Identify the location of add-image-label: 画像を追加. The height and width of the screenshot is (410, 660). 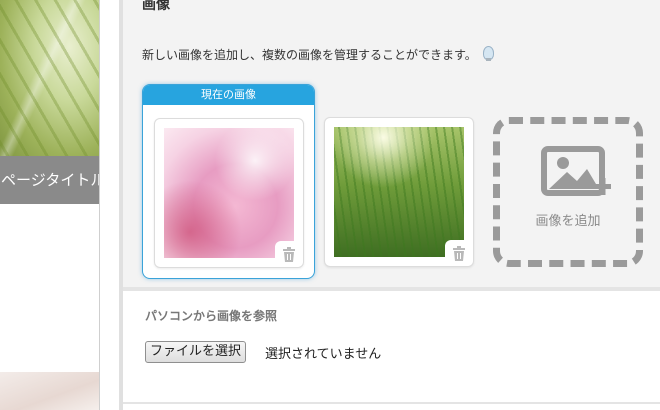
(568, 221).